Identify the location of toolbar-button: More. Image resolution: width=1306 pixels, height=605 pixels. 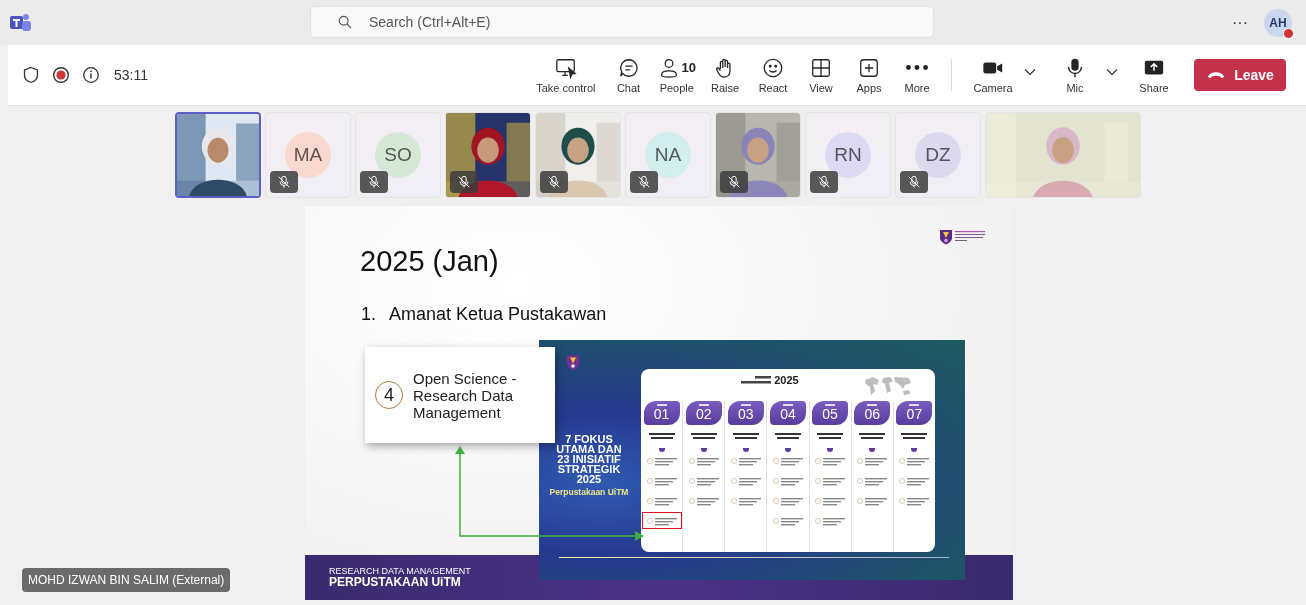
(917, 75).